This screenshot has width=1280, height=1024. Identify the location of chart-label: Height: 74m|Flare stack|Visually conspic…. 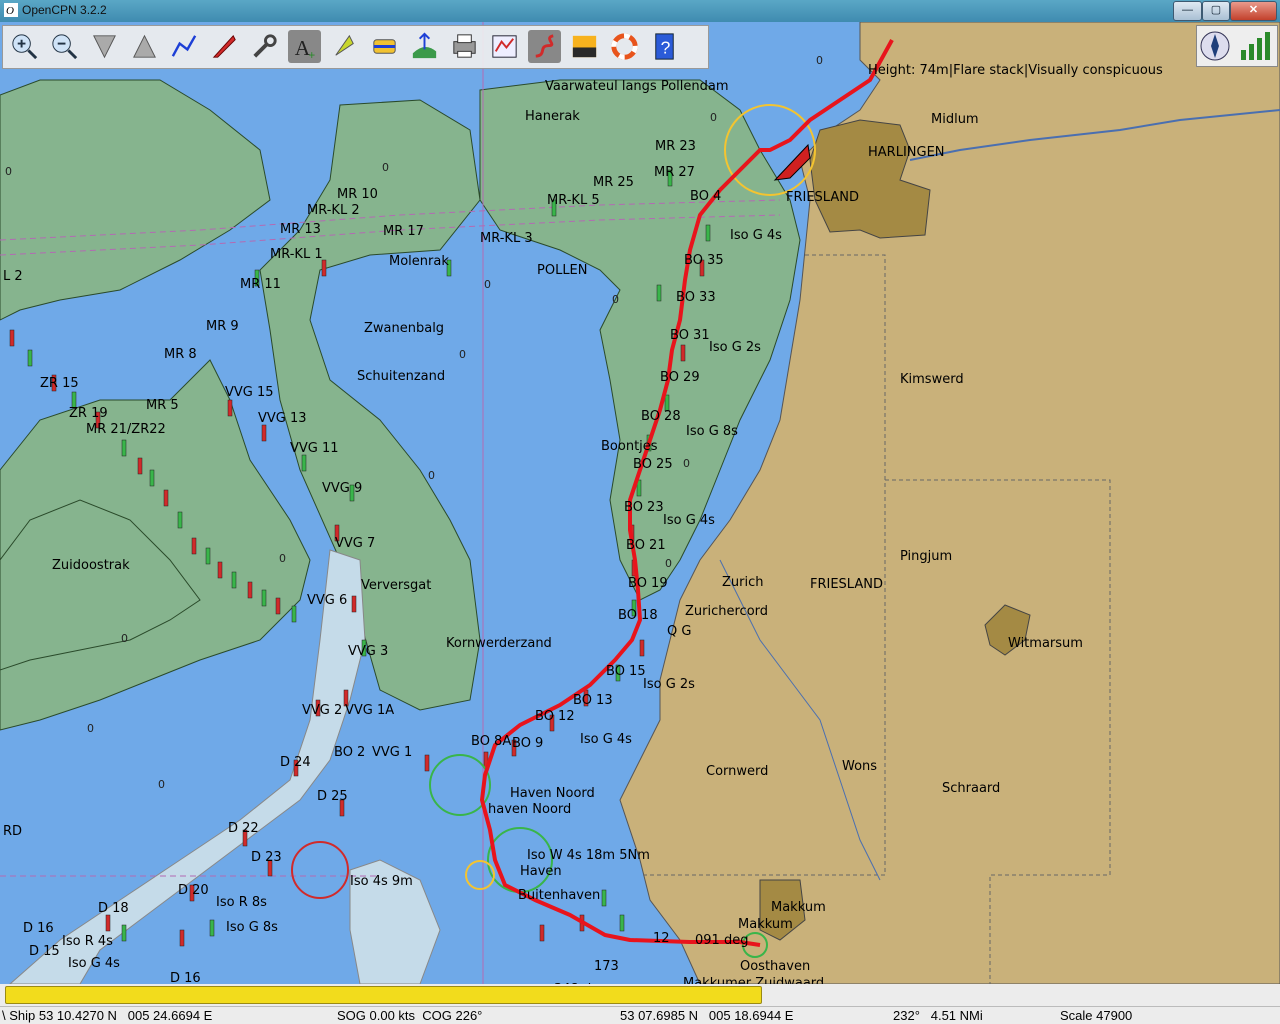
(1015, 70).